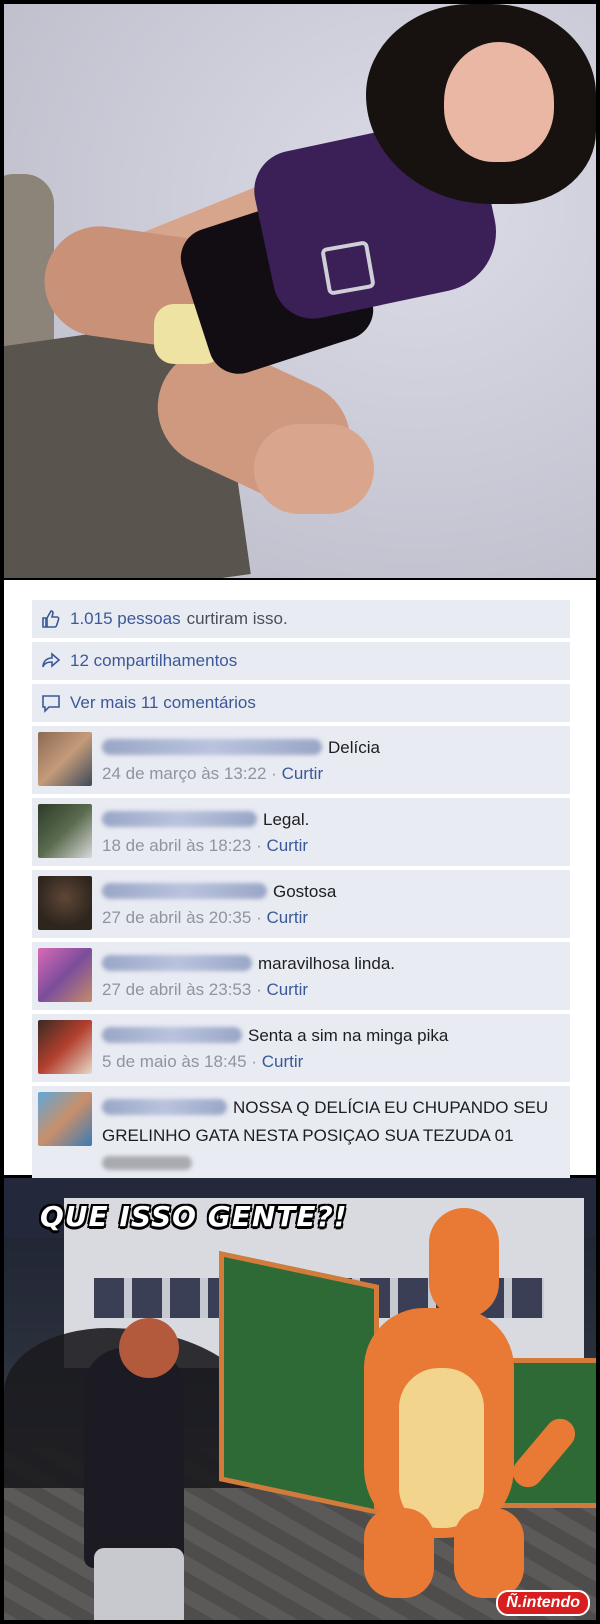 The width and height of the screenshot is (600, 1624). What do you see at coordinates (543, 1603) in the screenshot?
I see `nintendo-parody-logo: Ñ.intendo` at bounding box center [543, 1603].